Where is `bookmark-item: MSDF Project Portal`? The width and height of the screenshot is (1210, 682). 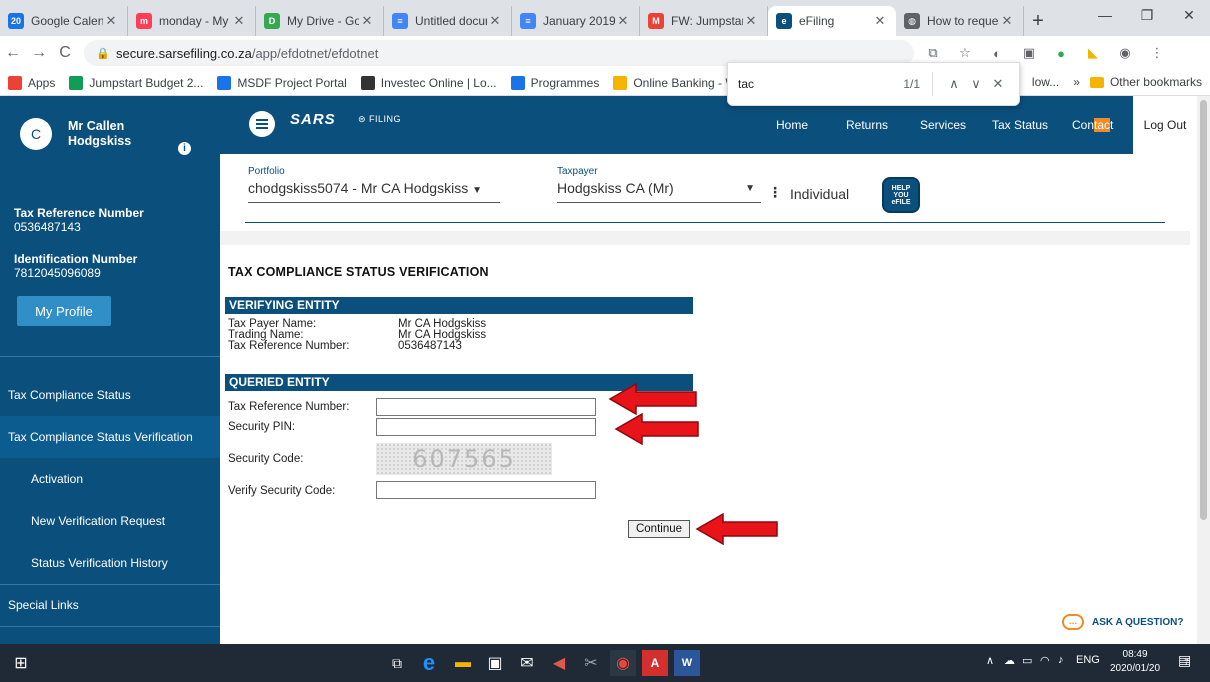 bookmark-item: MSDF Project Portal is located at coordinates (282, 82).